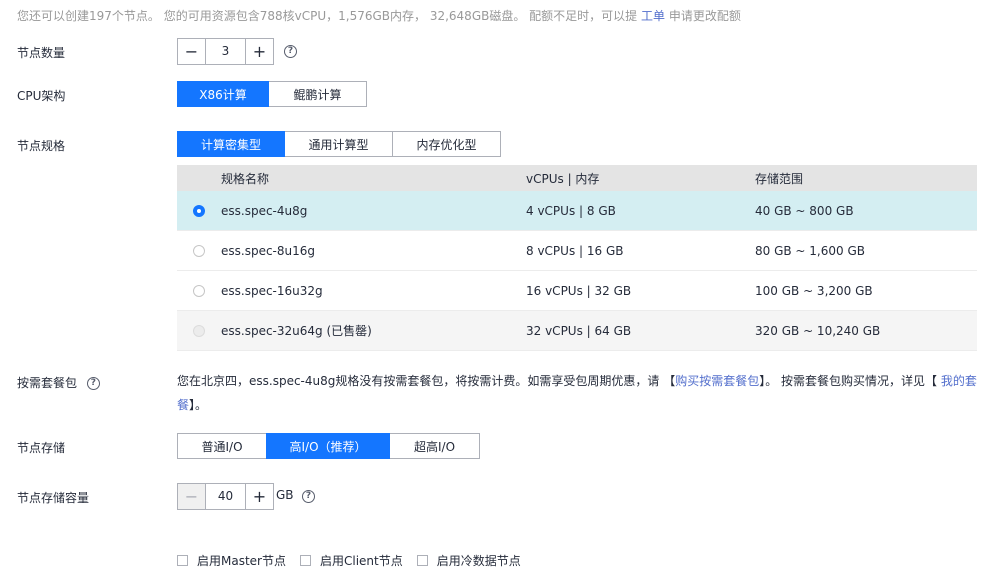 Image resolution: width=989 pixels, height=579 pixels. Describe the element at coordinates (814, 290) in the screenshot. I see `storage-range-cell: 100 GB ~ 3,200 GB` at that location.